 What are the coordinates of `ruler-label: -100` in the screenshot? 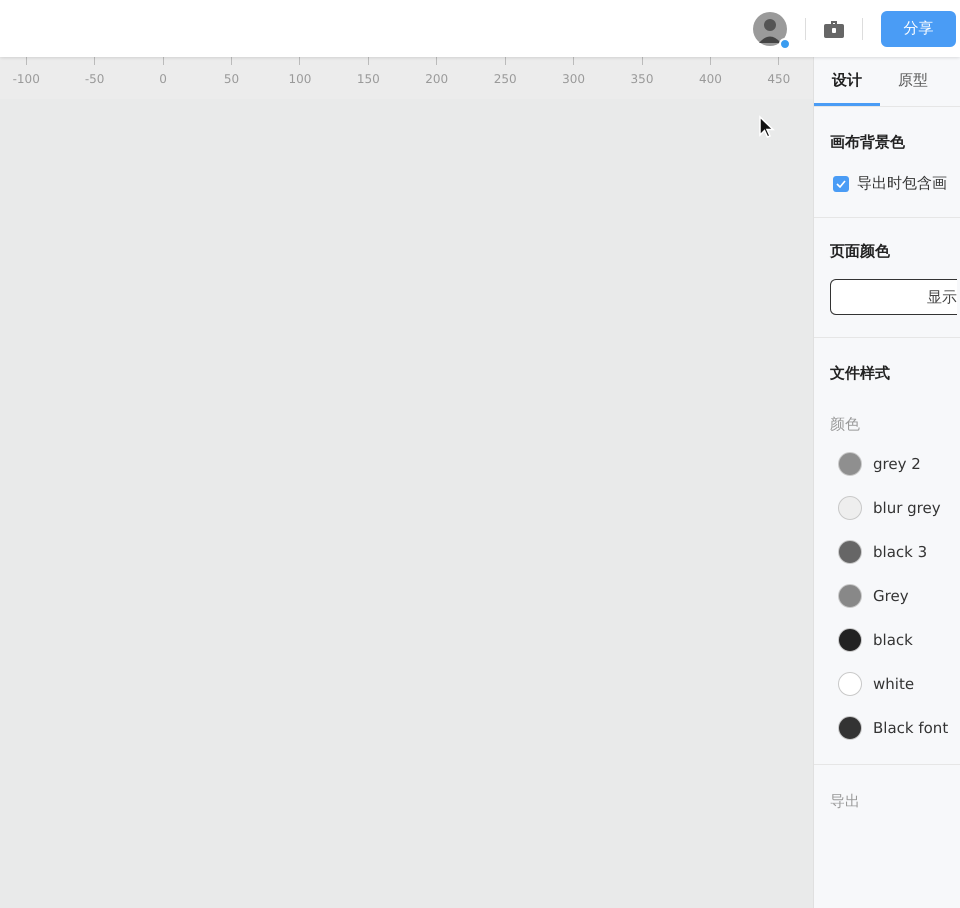 It's located at (26, 79).